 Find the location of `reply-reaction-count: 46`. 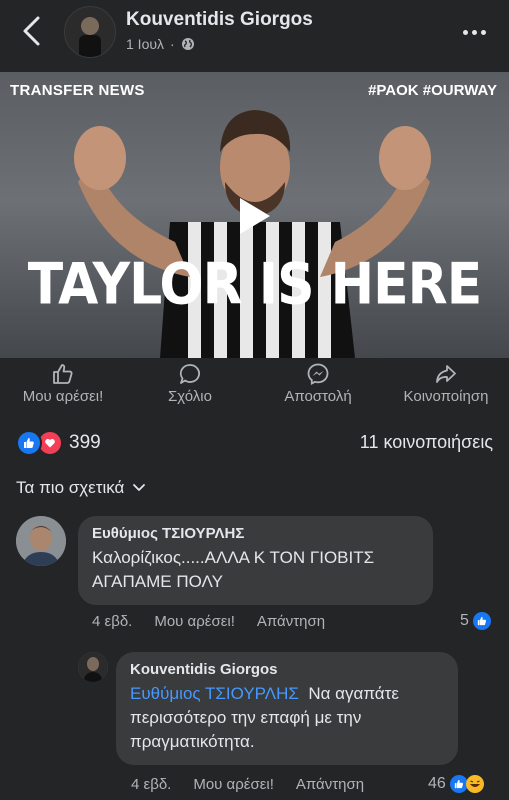

reply-reaction-count: 46 is located at coordinates (437, 783).